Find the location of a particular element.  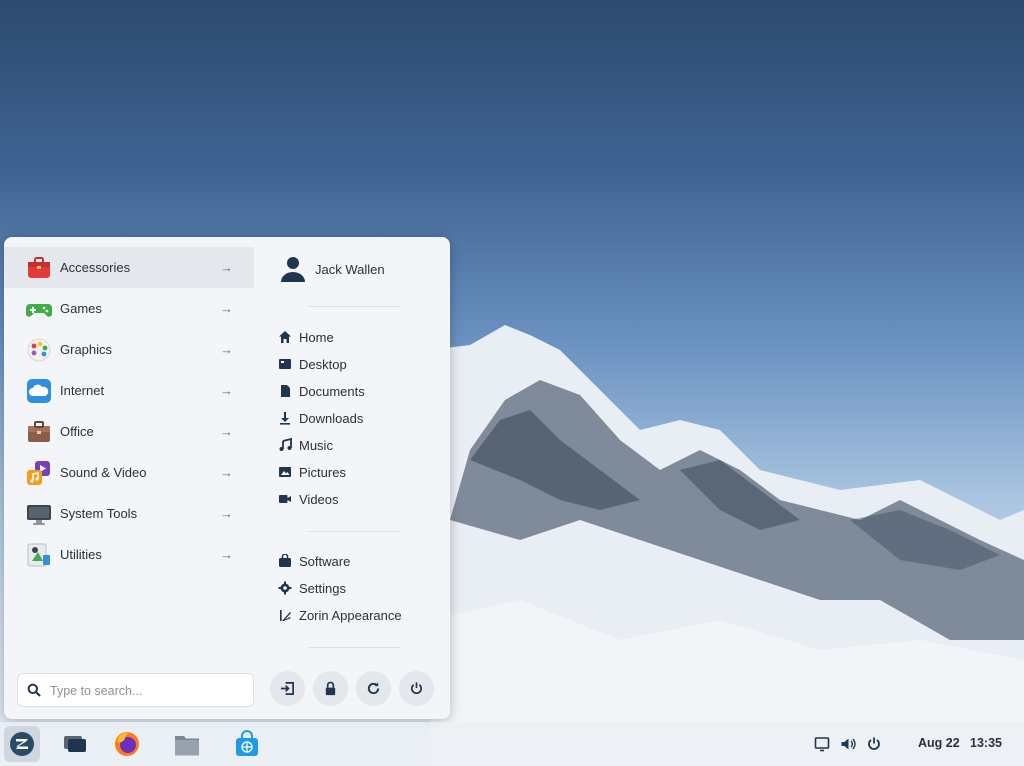

firefox-icon is located at coordinates (127, 744).